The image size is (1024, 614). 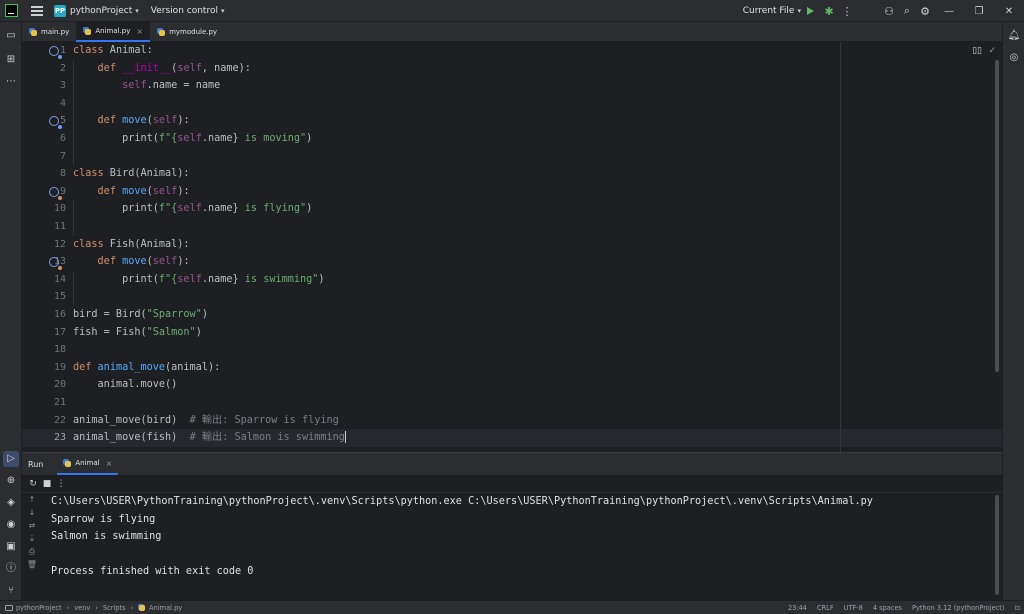 What do you see at coordinates (137, 332) in the screenshot?
I see `code-line-17: fish = Fish("Salmon")` at bounding box center [137, 332].